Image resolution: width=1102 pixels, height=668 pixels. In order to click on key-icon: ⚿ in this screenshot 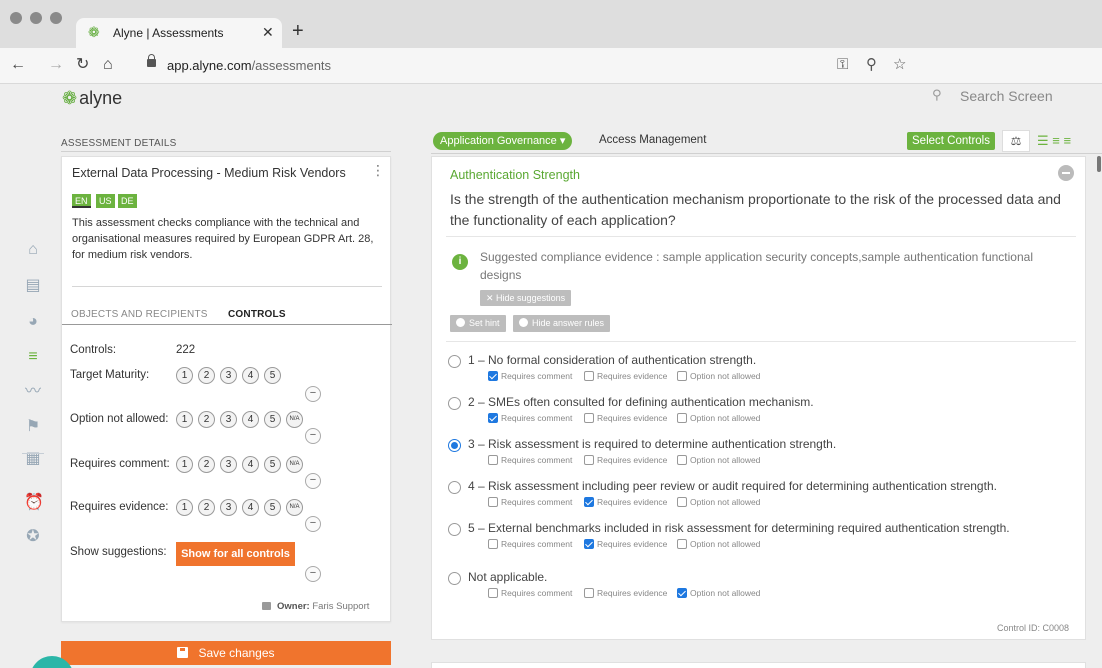, I will do `click(842, 65)`.